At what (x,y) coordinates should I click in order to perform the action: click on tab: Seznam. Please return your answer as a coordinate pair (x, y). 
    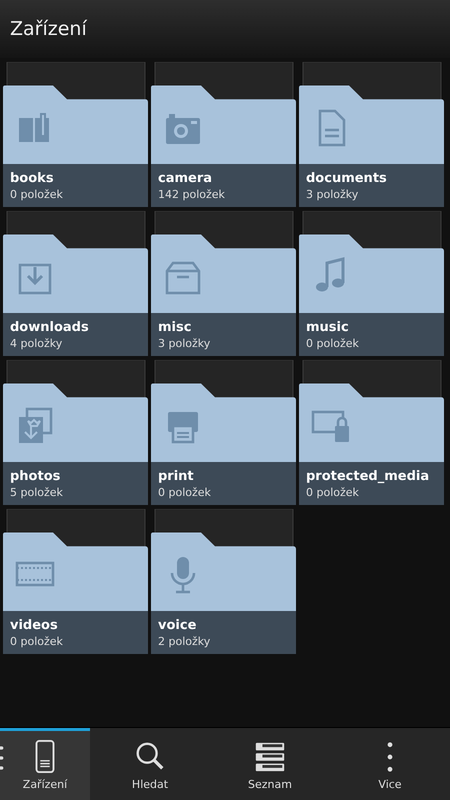
    Looking at the image, I should click on (270, 764).